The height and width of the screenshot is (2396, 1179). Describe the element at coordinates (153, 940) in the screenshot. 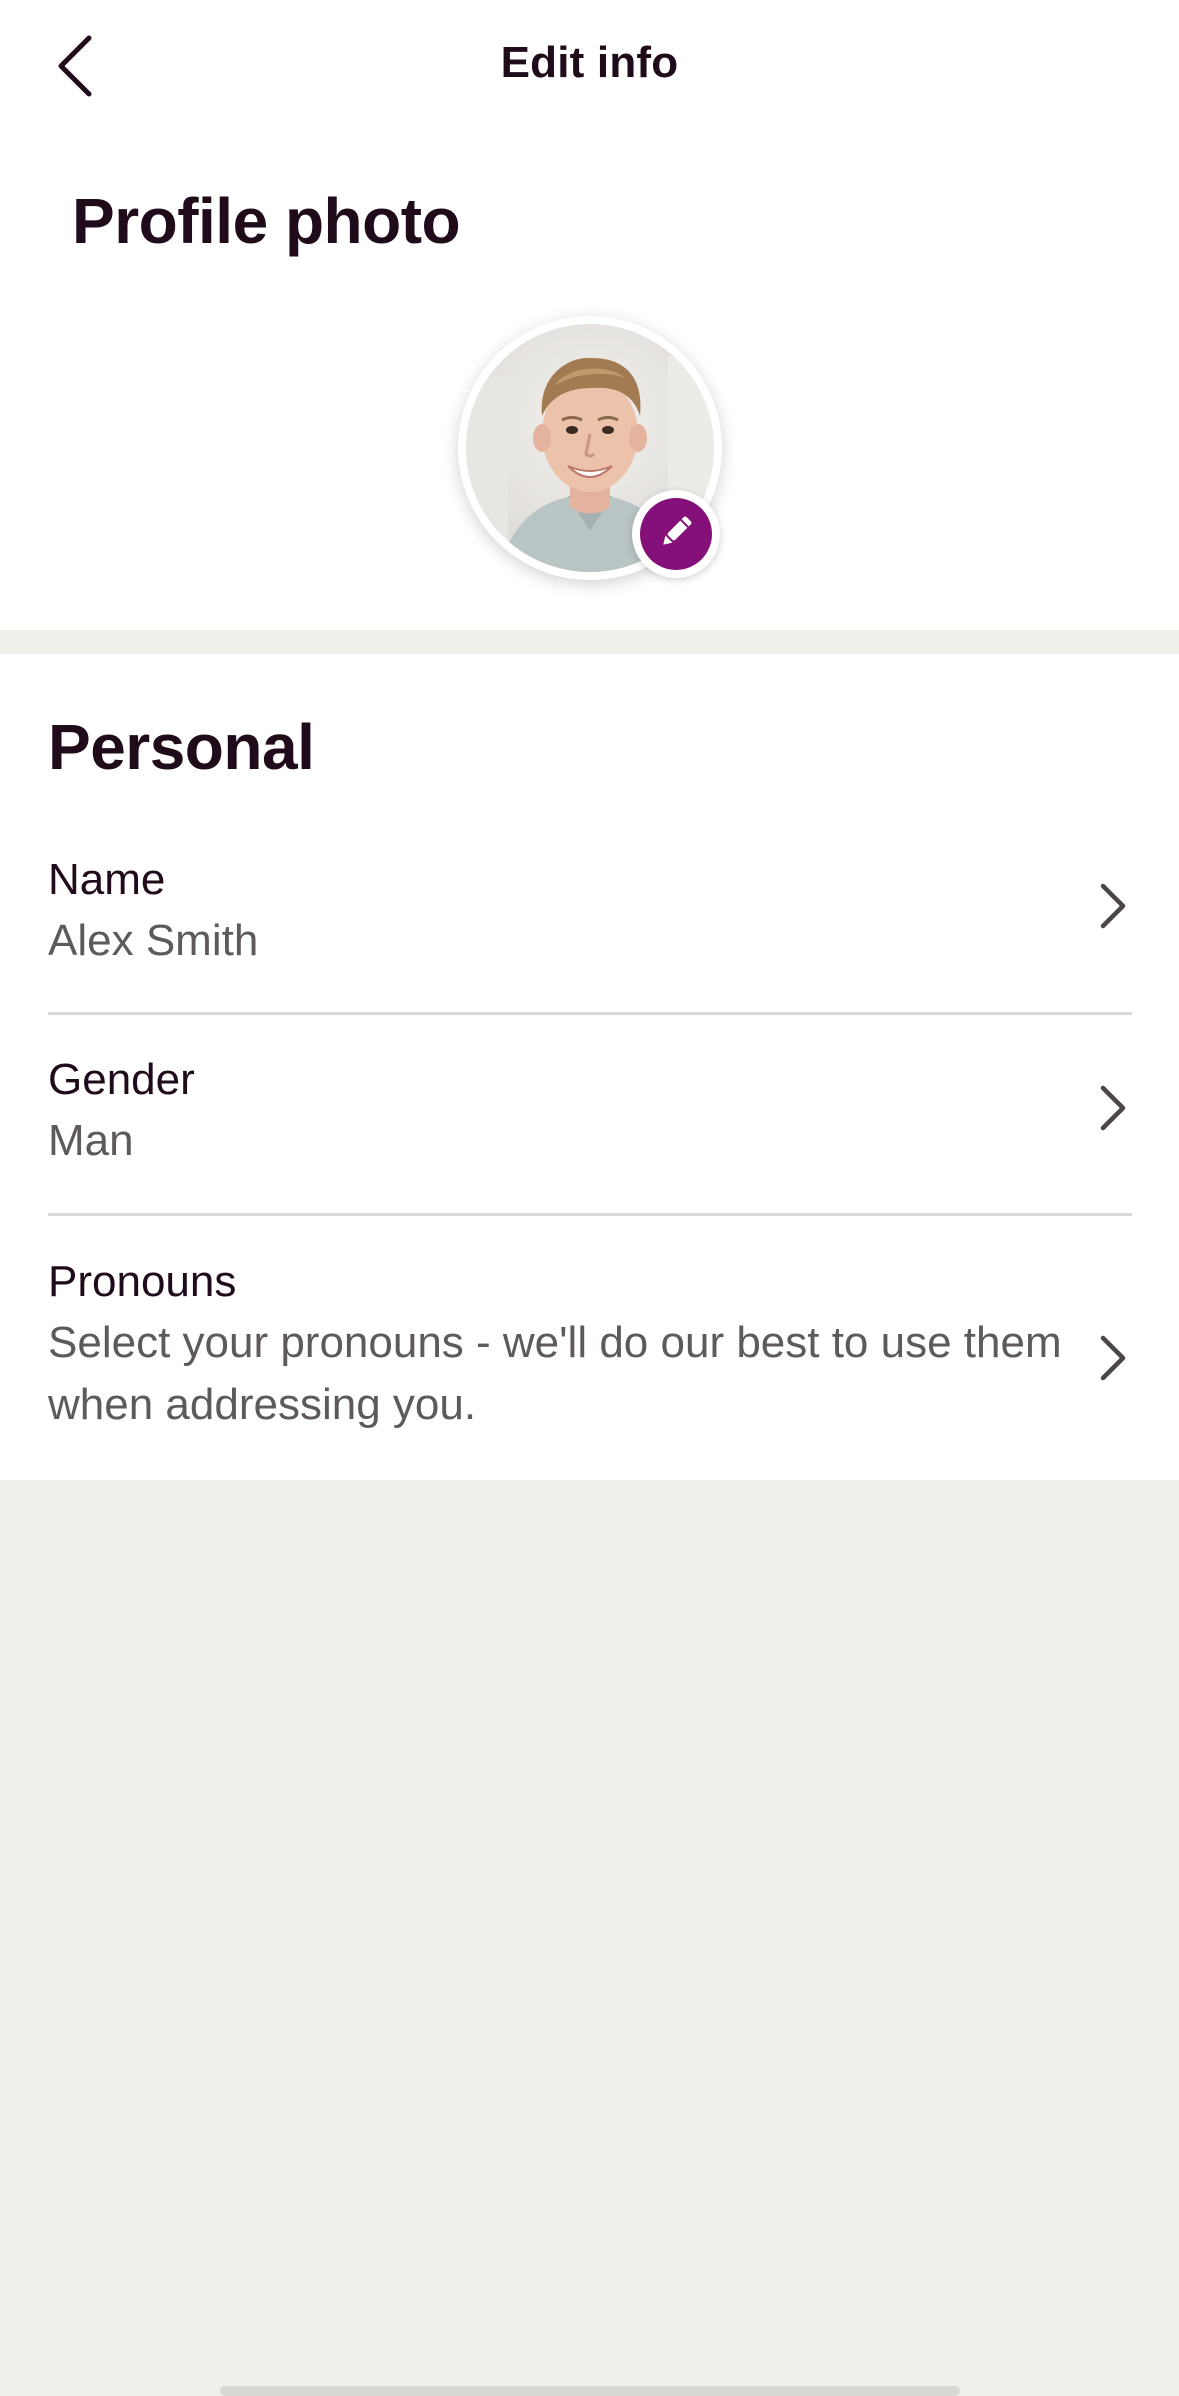

I see `name-value: Alex Smith` at that location.